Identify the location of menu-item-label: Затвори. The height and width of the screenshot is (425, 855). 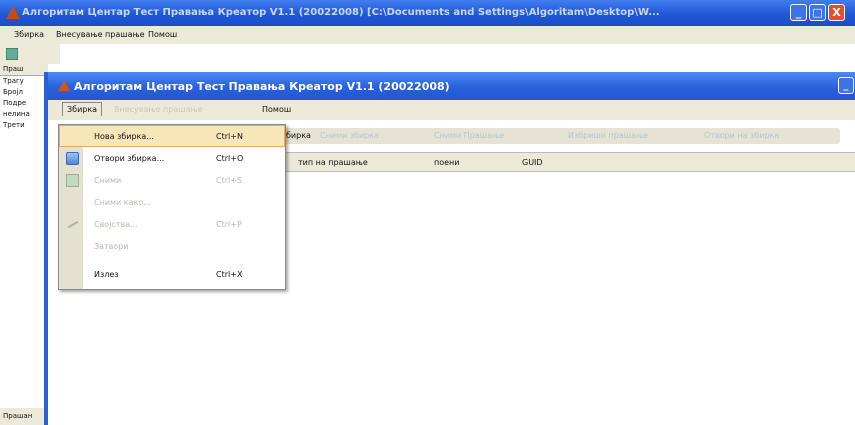
(111, 246).